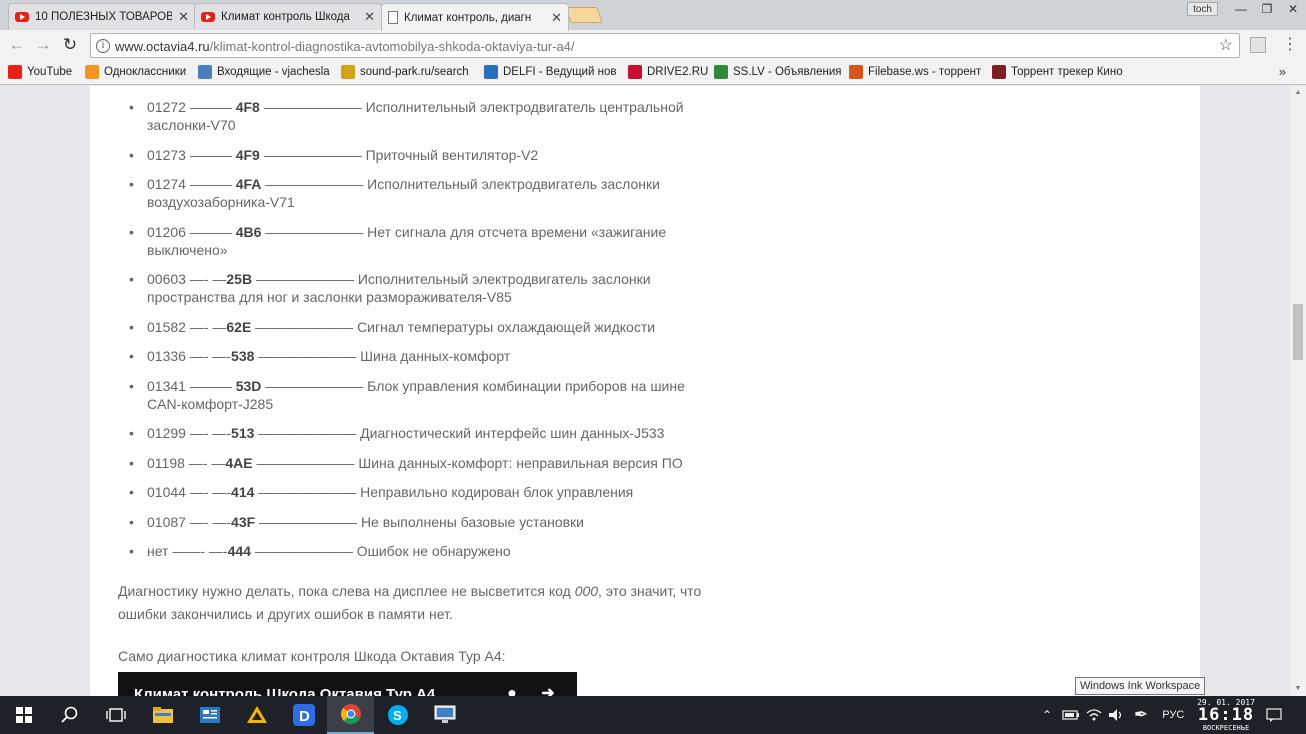 The width and height of the screenshot is (1306, 734). What do you see at coordinates (1094, 715) in the screenshot?
I see `wifi-icon` at bounding box center [1094, 715].